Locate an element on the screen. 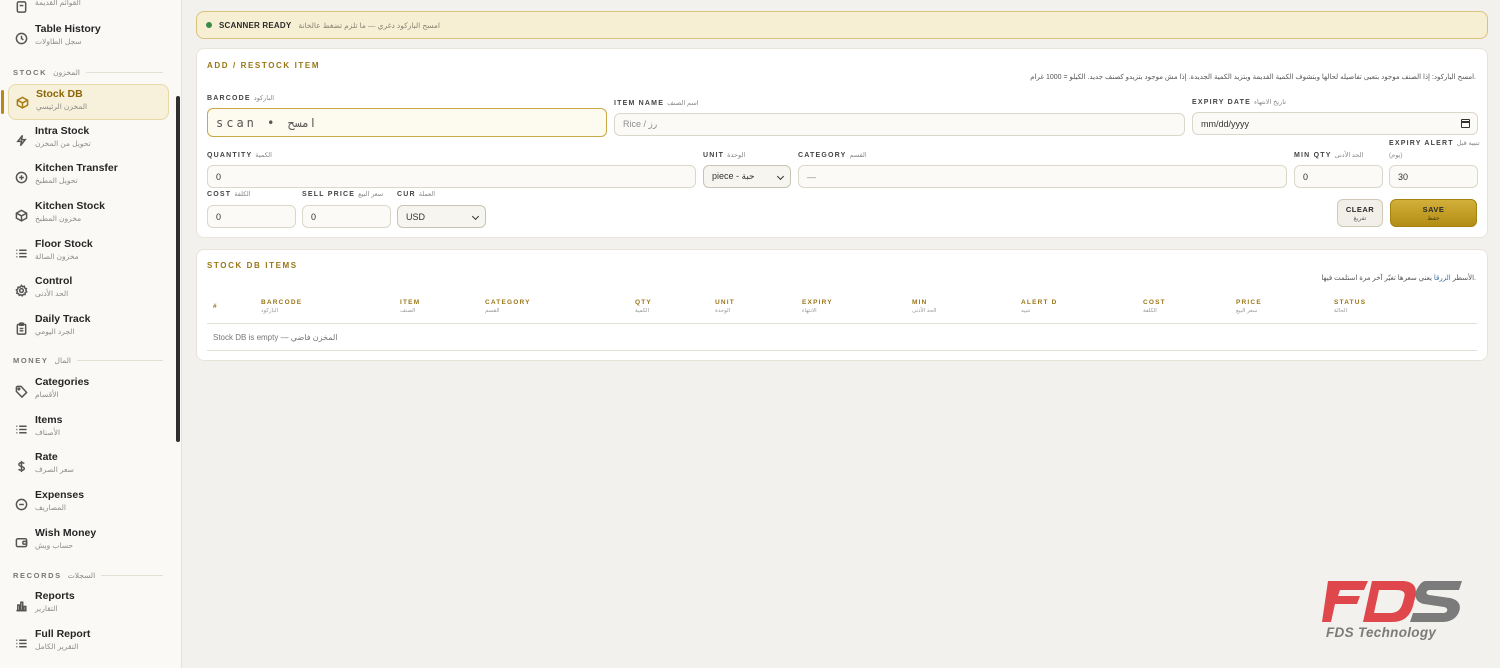  expiry-date-label: EXPIRY DATE تاريخ الانتهاء is located at coordinates (1239, 102).